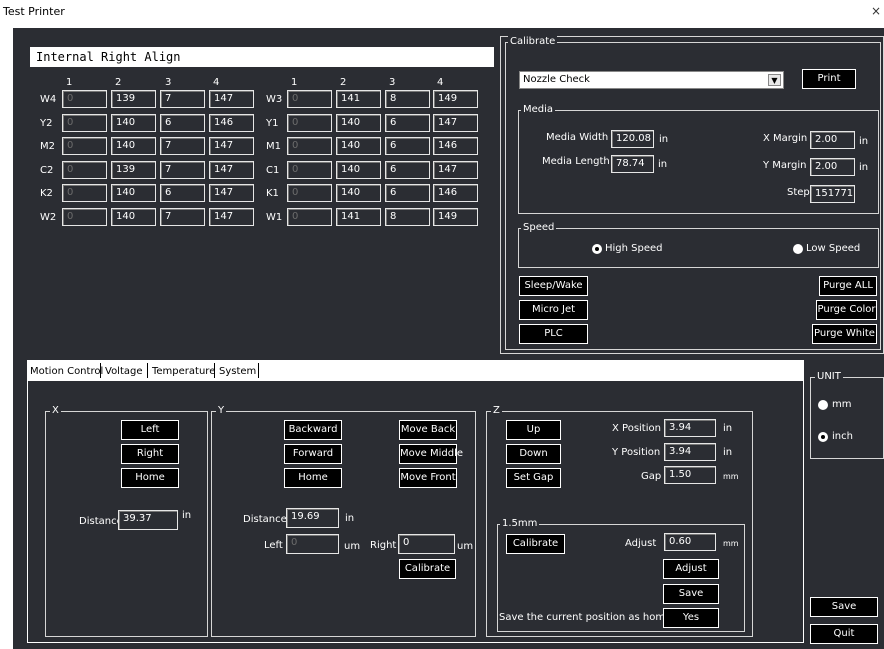 This screenshot has width=884, height=649. Describe the element at coordinates (312, 544) in the screenshot. I see `y-left-field: 0` at that location.